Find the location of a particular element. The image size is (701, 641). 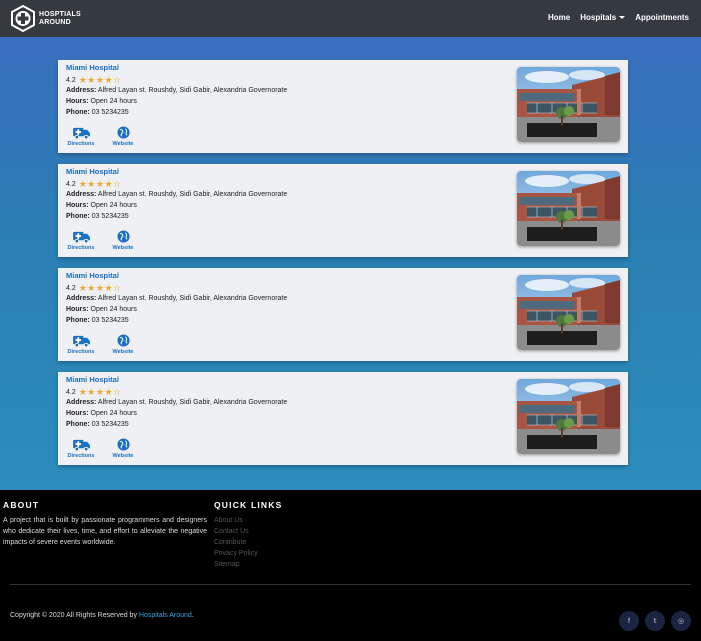

copyright-suffix: . is located at coordinates (192, 615).